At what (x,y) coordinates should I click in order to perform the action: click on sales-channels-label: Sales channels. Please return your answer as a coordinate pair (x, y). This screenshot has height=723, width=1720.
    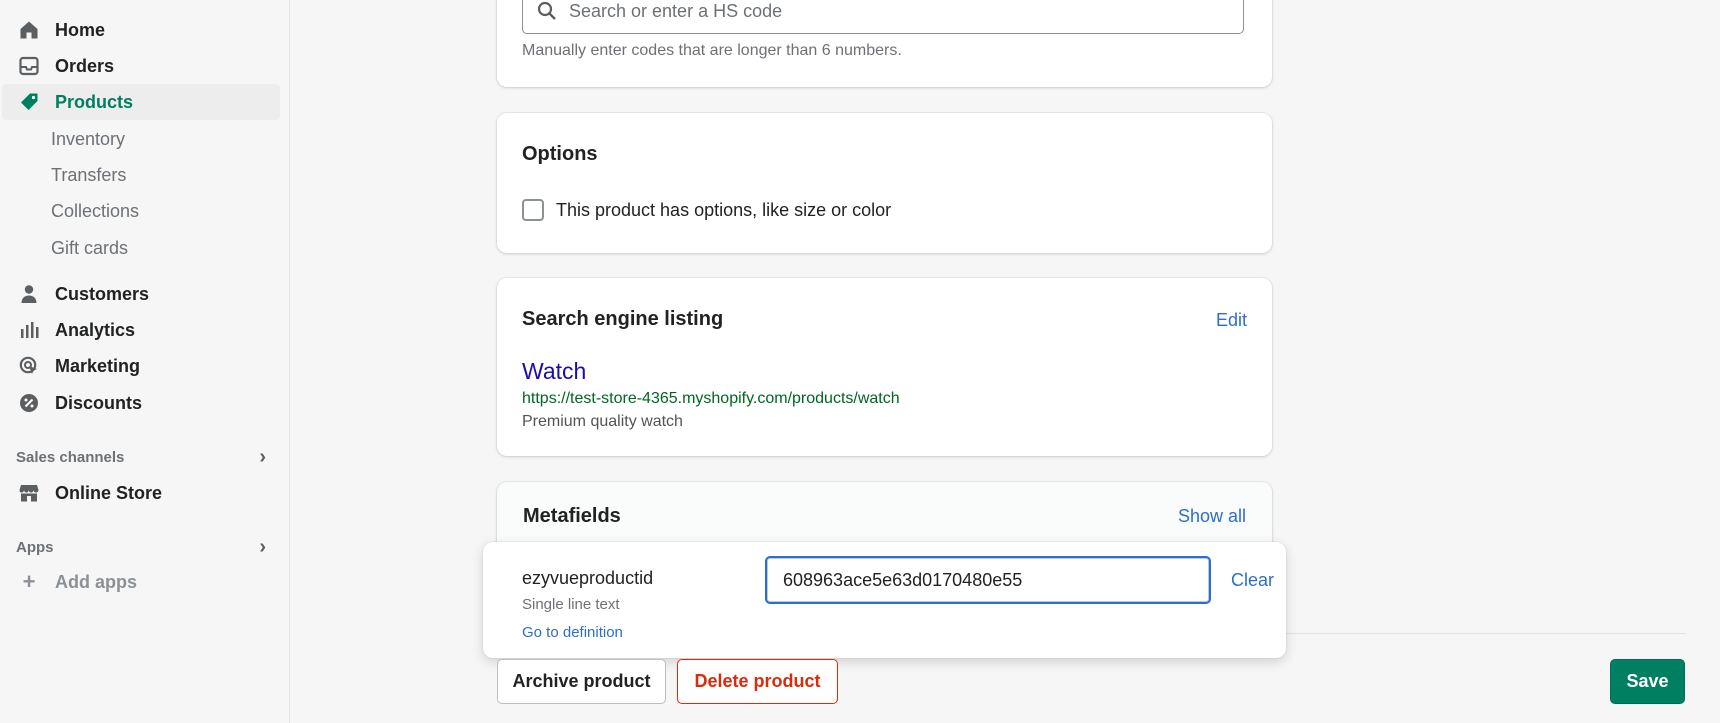
    Looking at the image, I should click on (70, 457).